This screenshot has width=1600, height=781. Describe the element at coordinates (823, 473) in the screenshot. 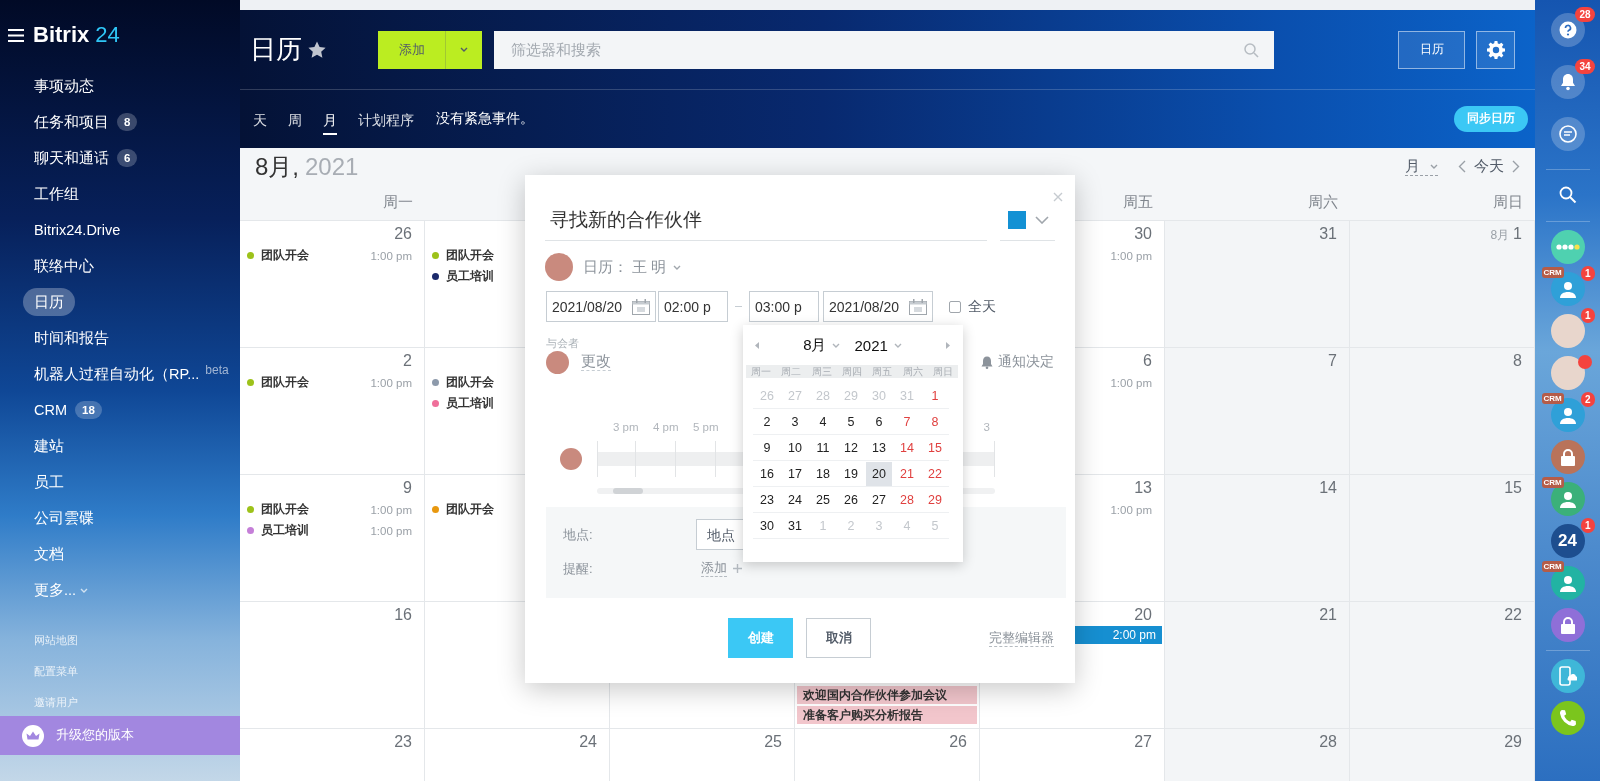

I see `calendar-day: 18` at that location.